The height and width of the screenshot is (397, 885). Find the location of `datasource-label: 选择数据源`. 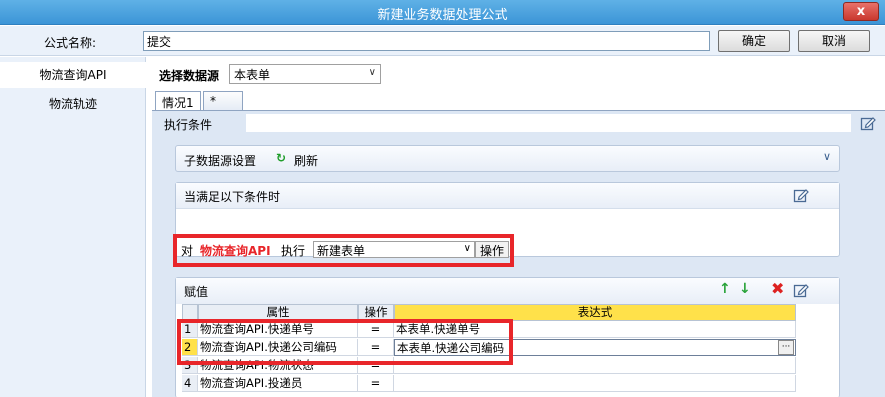

datasource-label: 选择数据源 is located at coordinates (189, 76).